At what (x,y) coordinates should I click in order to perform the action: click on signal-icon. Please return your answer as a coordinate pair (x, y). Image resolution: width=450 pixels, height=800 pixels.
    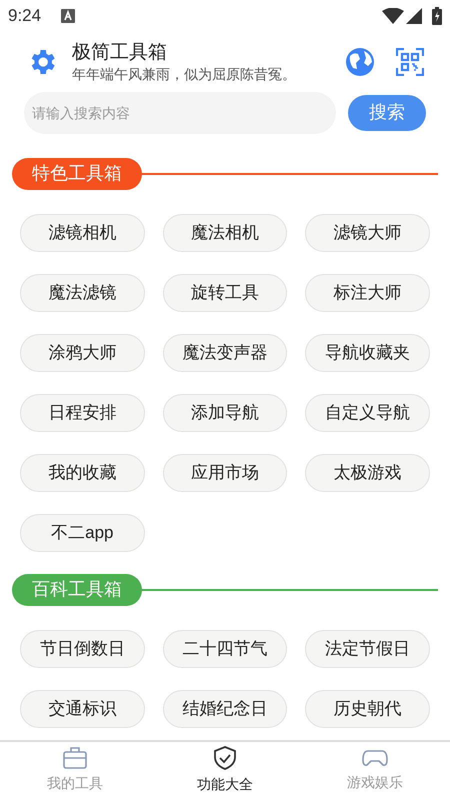
    Looking at the image, I should click on (414, 16).